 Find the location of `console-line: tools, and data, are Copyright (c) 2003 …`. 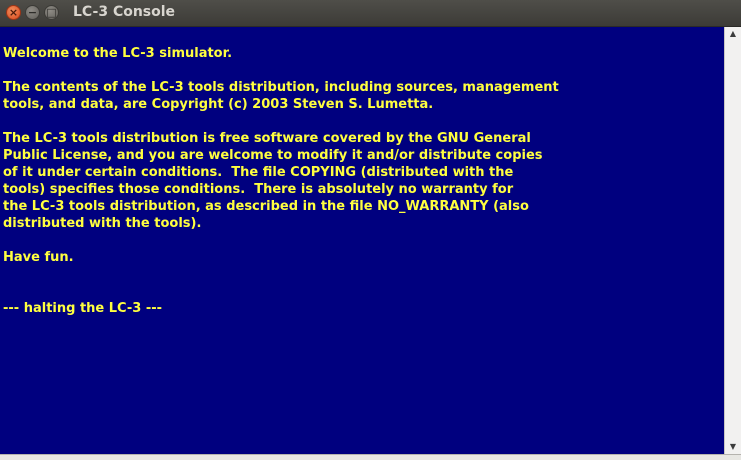

console-line: tools, and data, are Copyright (c) 2003 … is located at coordinates (218, 104).